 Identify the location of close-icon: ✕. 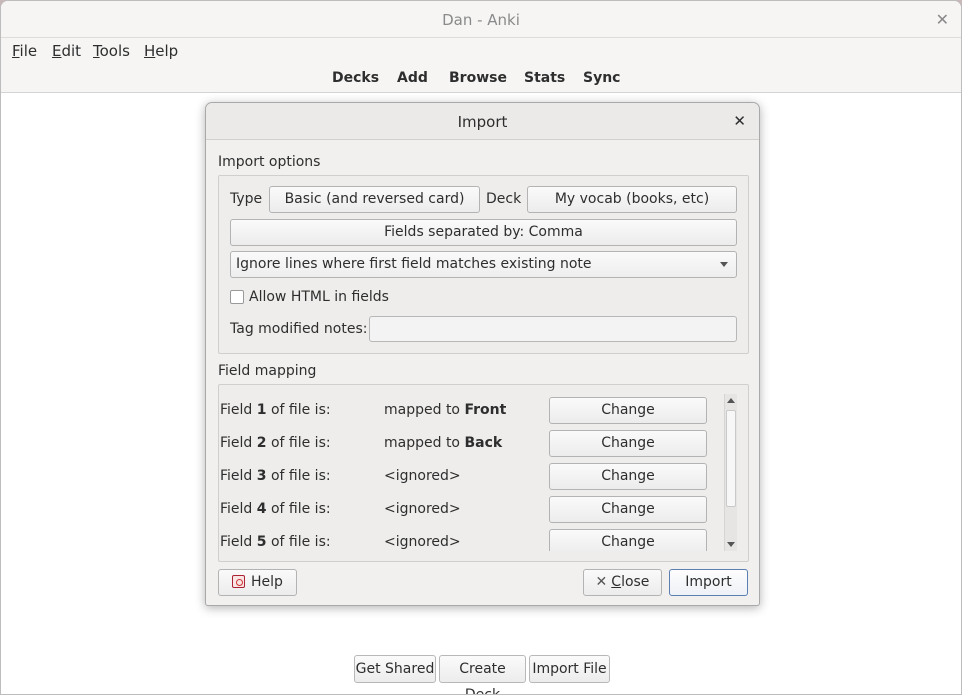
(601, 582).